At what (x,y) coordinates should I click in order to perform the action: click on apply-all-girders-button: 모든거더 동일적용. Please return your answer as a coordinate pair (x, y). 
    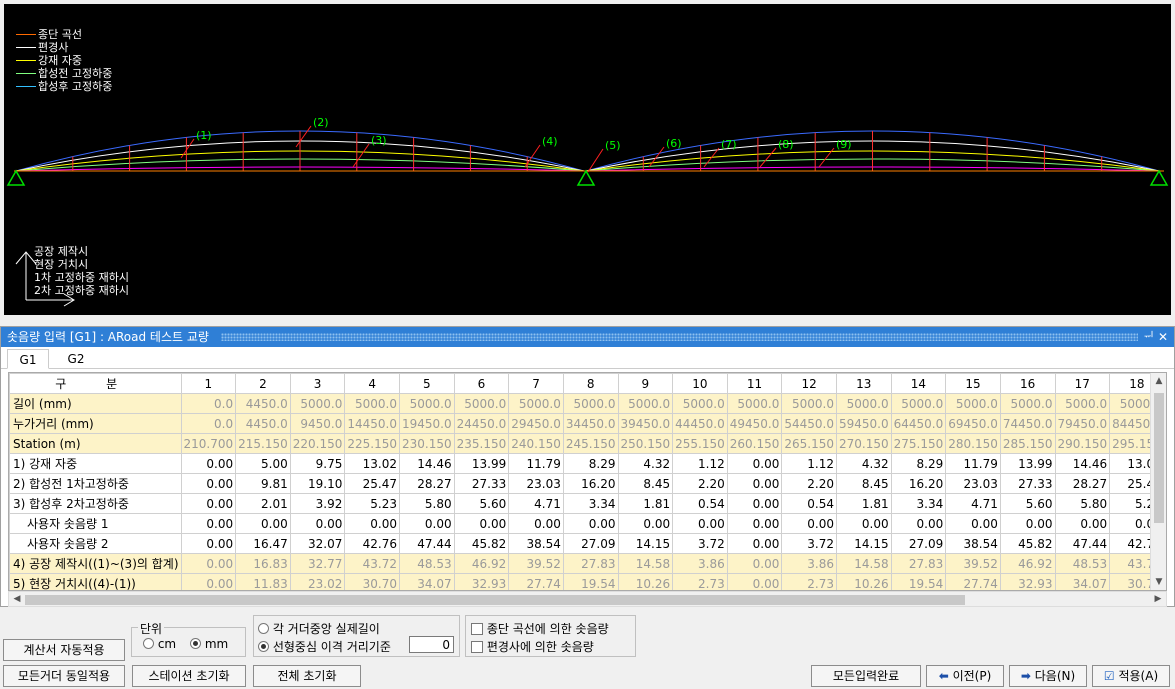
    Looking at the image, I should click on (64, 676).